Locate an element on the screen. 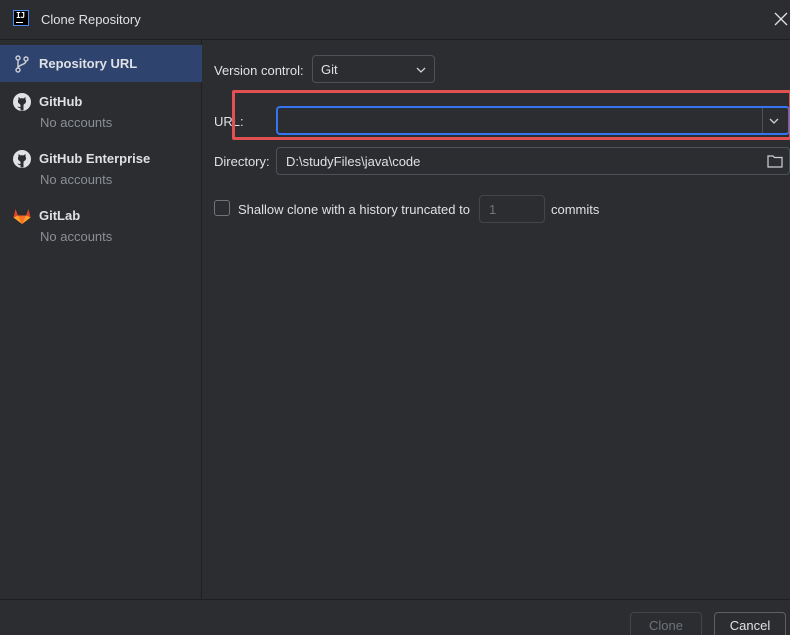  version-control-value: Git is located at coordinates (329, 69).